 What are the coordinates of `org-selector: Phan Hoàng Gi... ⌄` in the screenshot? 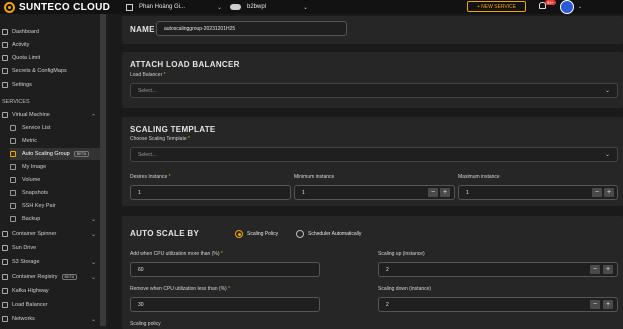 It's located at (174, 7).